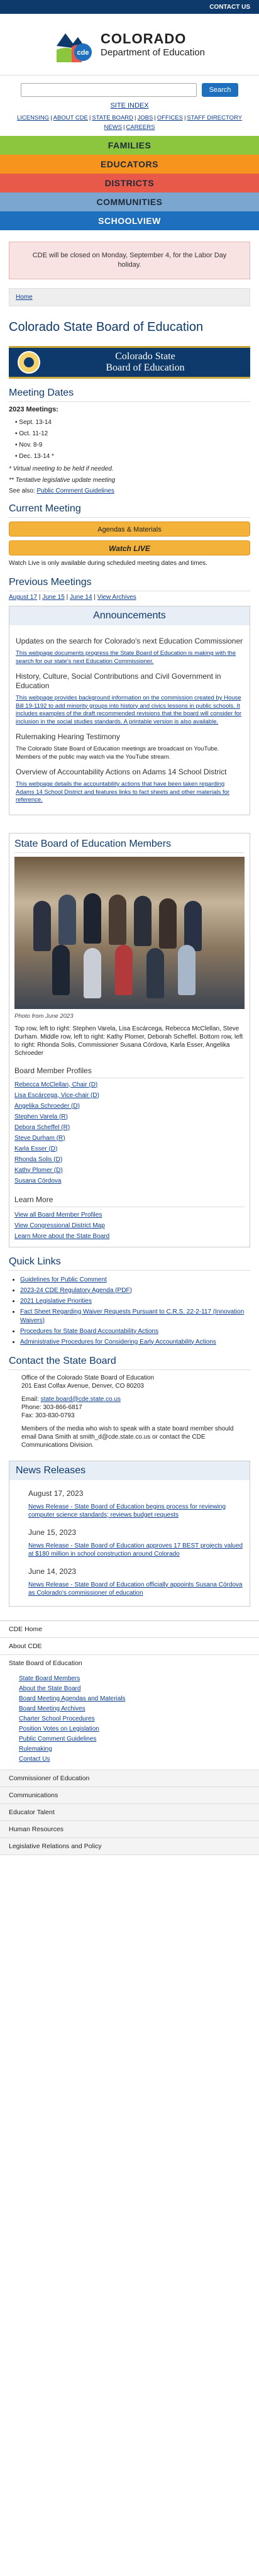 This screenshot has width=259, height=2576. I want to click on cde-mark-text: cde, so click(83, 53).